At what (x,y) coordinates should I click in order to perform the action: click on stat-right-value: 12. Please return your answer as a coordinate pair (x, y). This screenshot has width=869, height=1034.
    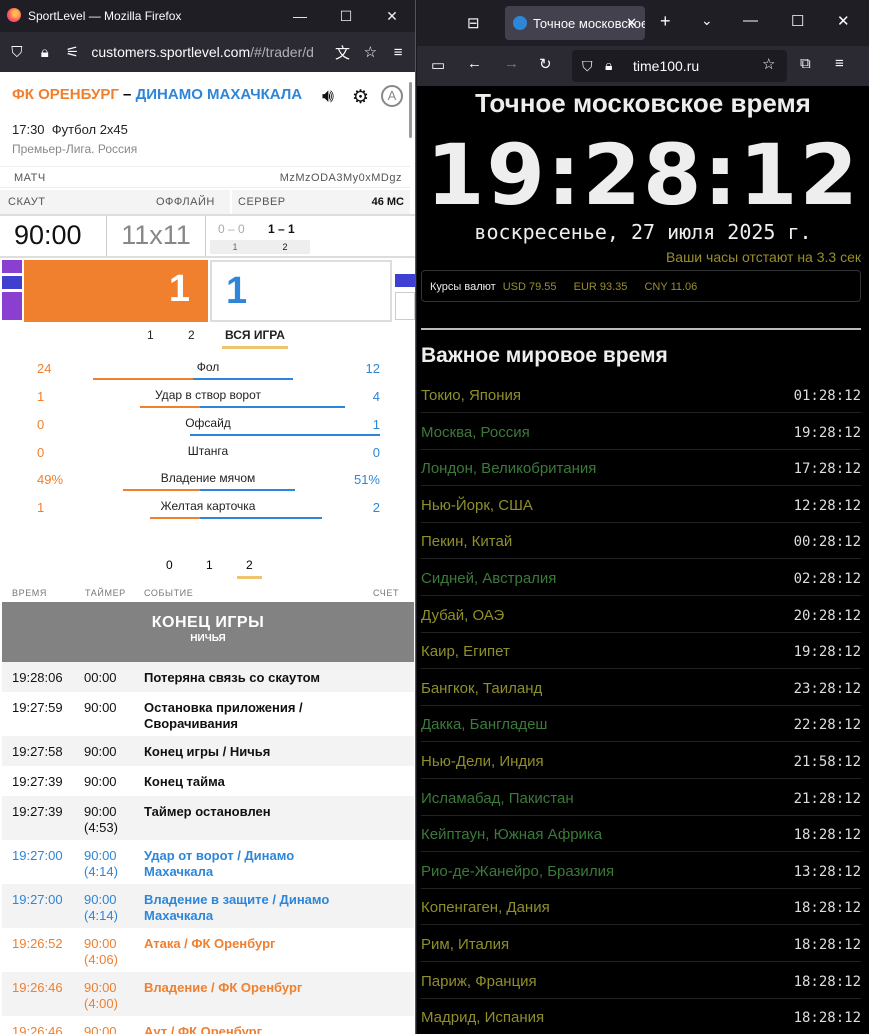
    Looking at the image, I should click on (372, 368).